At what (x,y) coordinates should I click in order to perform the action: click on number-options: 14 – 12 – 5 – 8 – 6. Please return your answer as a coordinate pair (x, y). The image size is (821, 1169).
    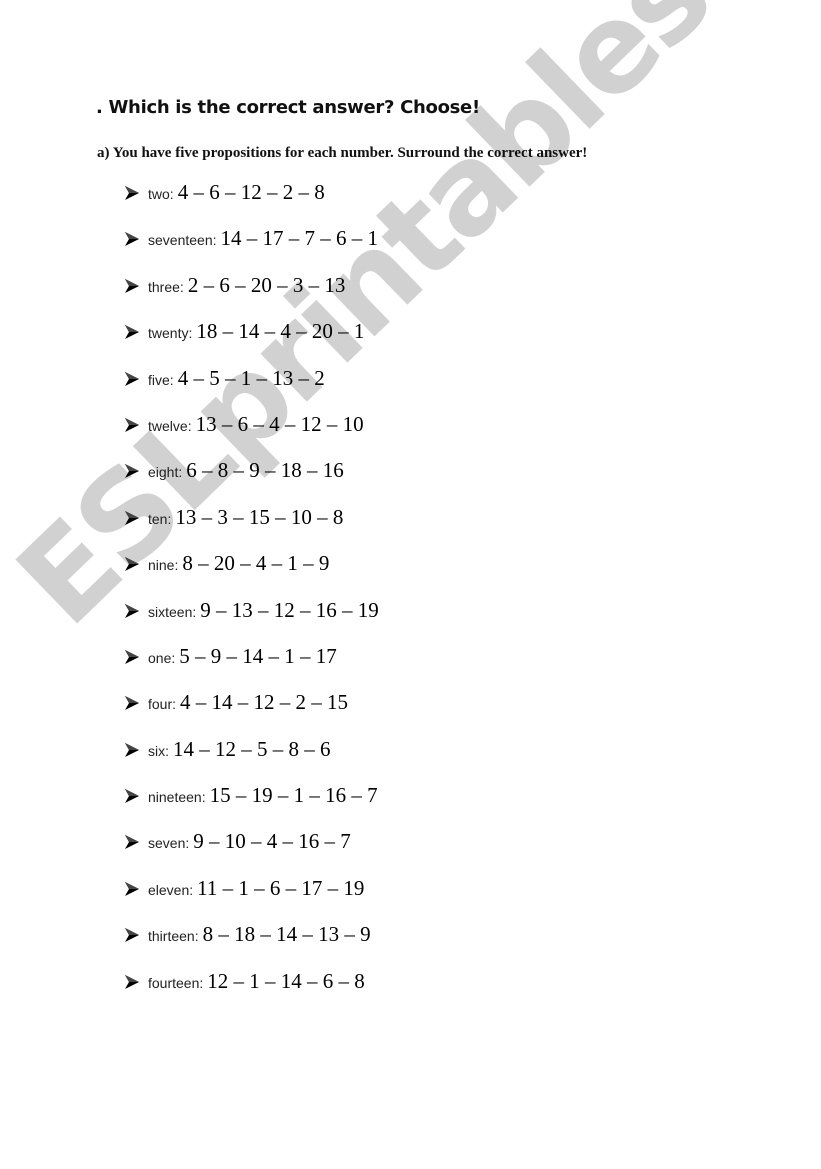
    Looking at the image, I should click on (252, 749).